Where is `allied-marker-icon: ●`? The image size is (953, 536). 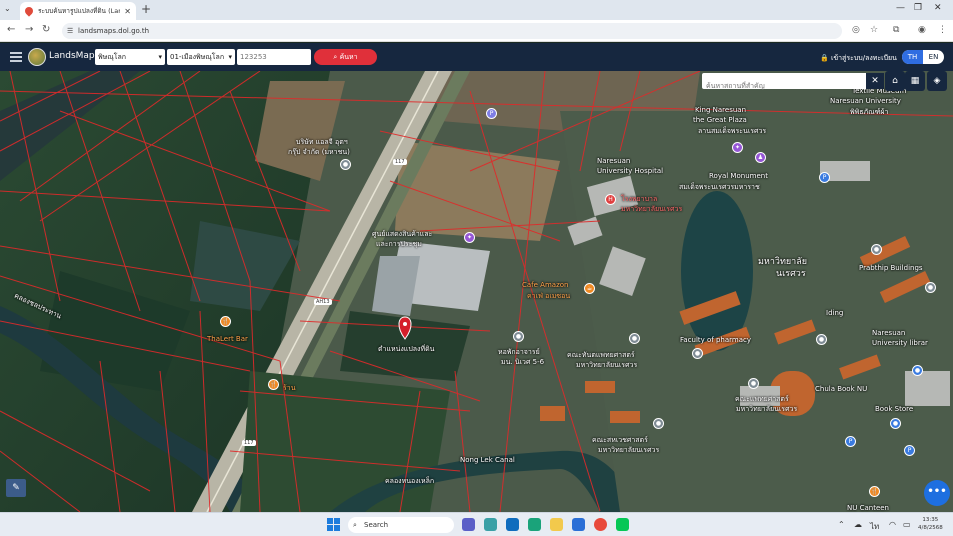 allied-marker-icon: ● is located at coordinates (658, 423).